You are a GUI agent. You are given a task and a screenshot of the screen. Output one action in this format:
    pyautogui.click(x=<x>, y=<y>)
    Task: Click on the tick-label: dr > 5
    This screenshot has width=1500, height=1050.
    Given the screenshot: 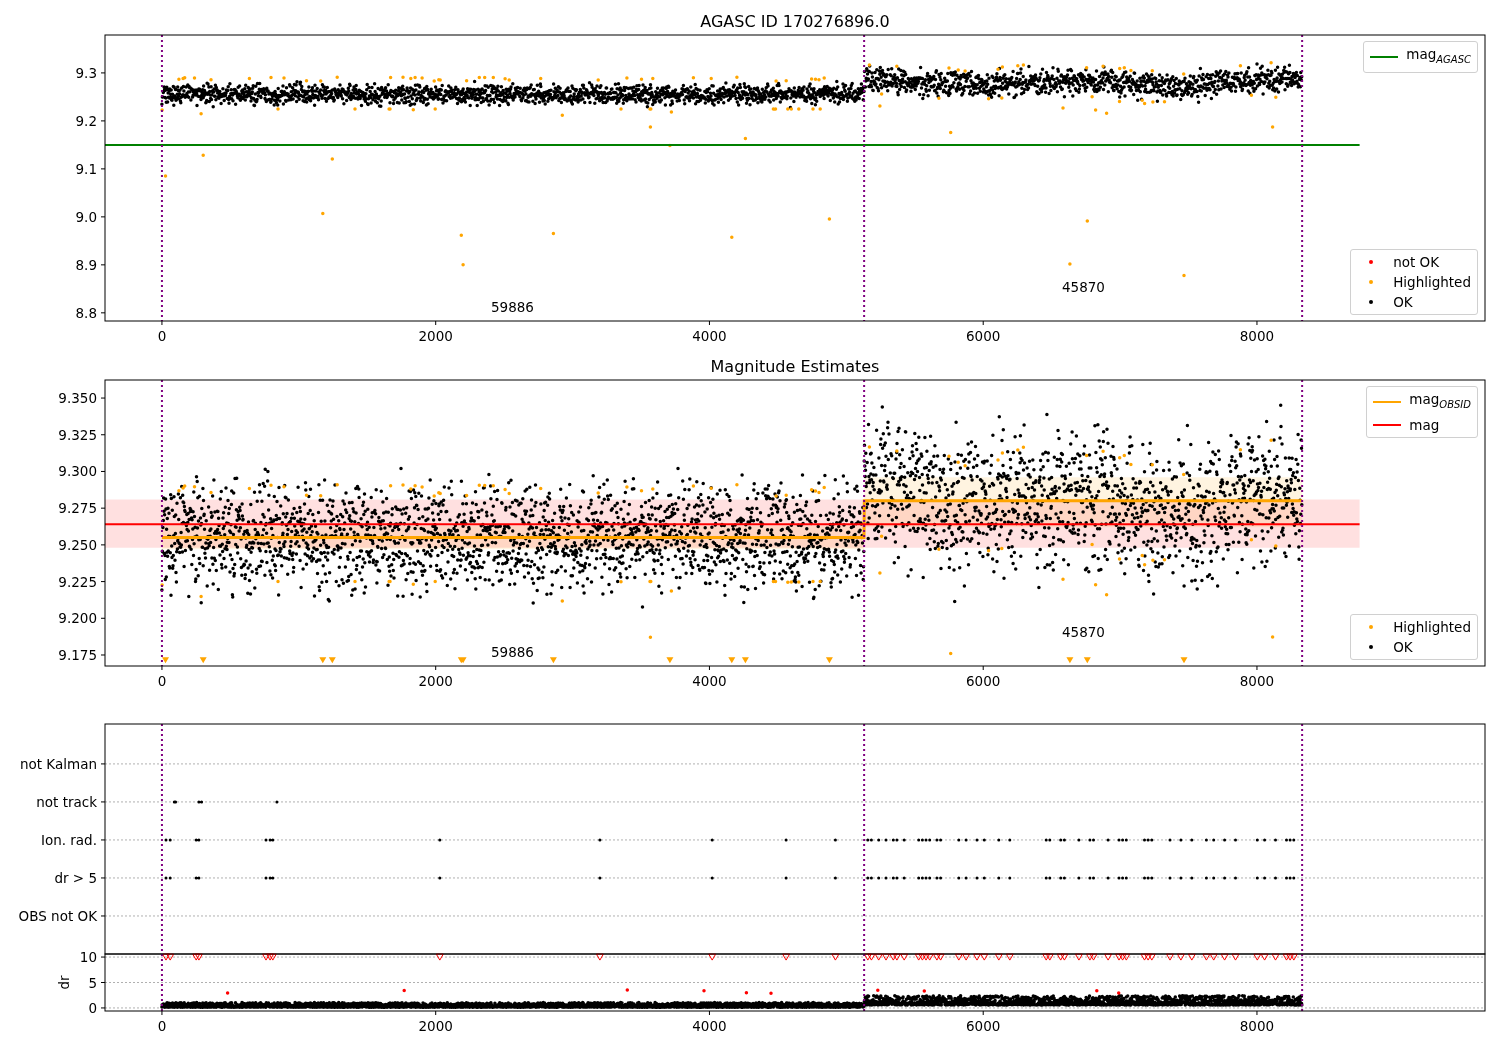 What is the action you would take?
    pyautogui.click(x=75, y=877)
    